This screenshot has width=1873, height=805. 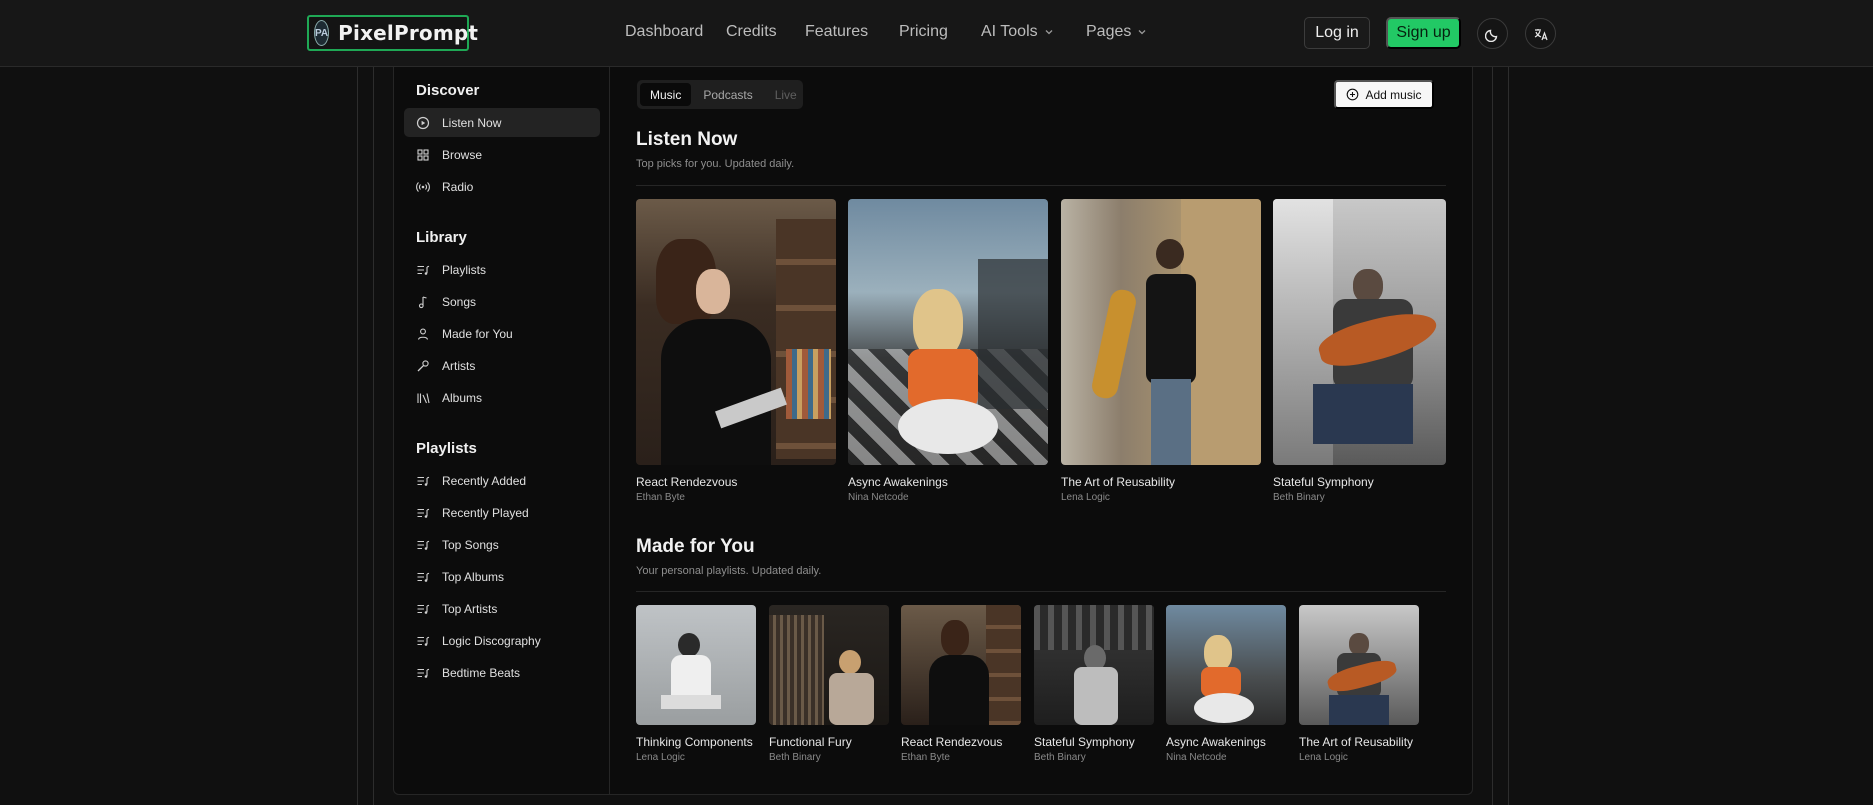 What do you see at coordinates (423, 334) in the screenshot?
I see `user-icon` at bounding box center [423, 334].